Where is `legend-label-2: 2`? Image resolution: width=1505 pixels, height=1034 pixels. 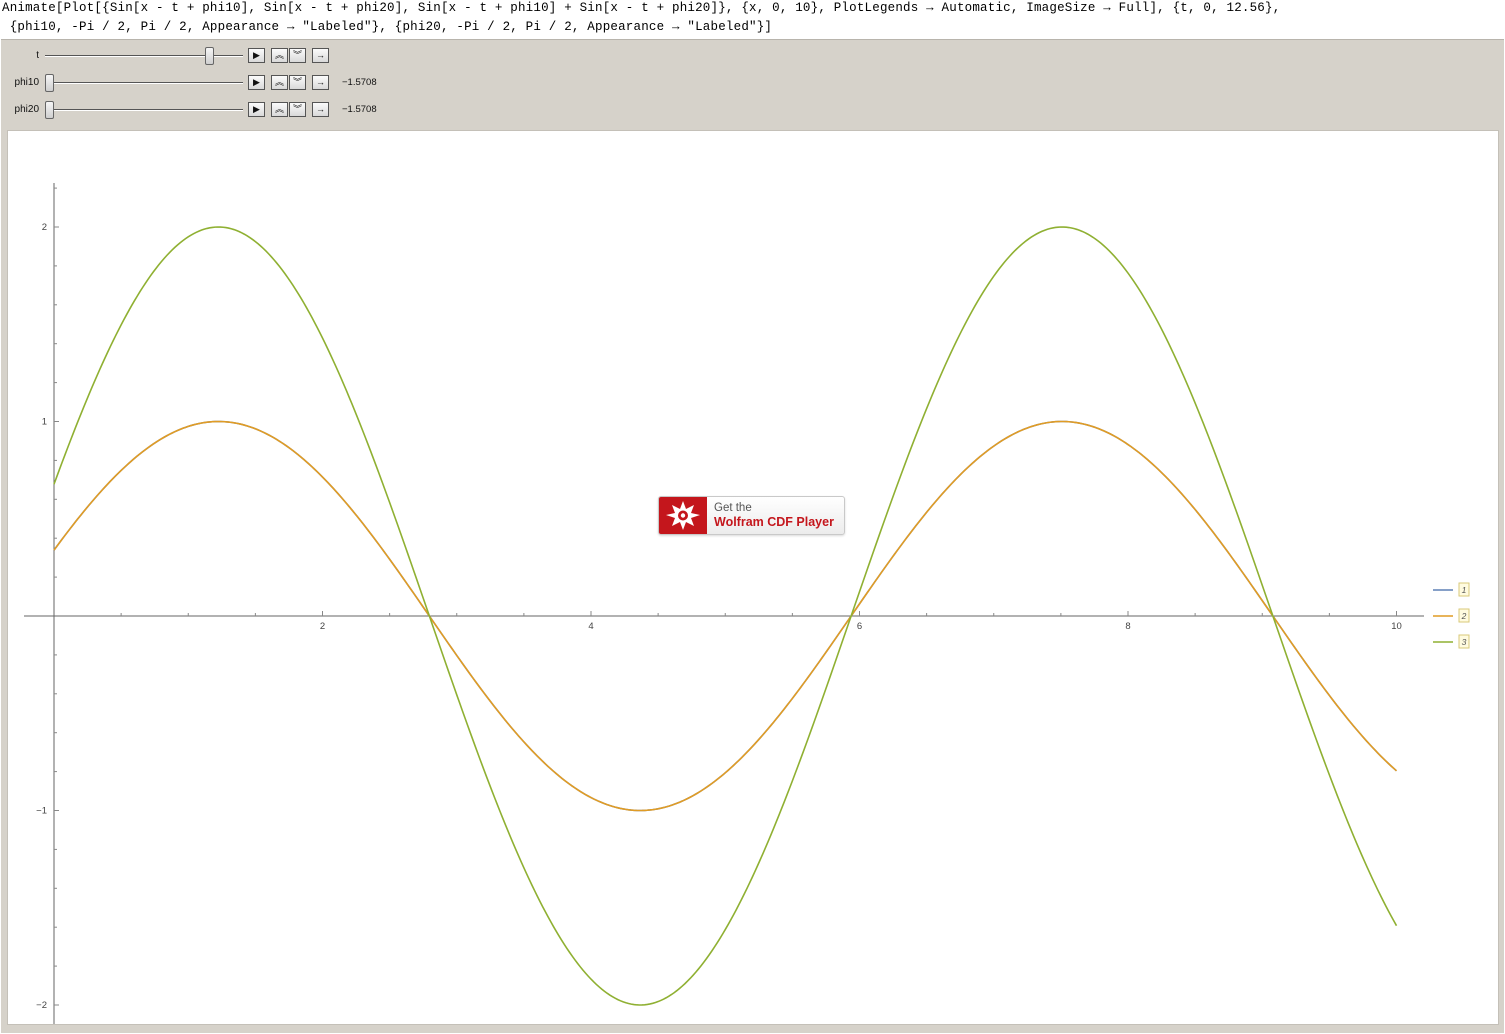
legend-label-2: 2 is located at coordinates (1464, 616).